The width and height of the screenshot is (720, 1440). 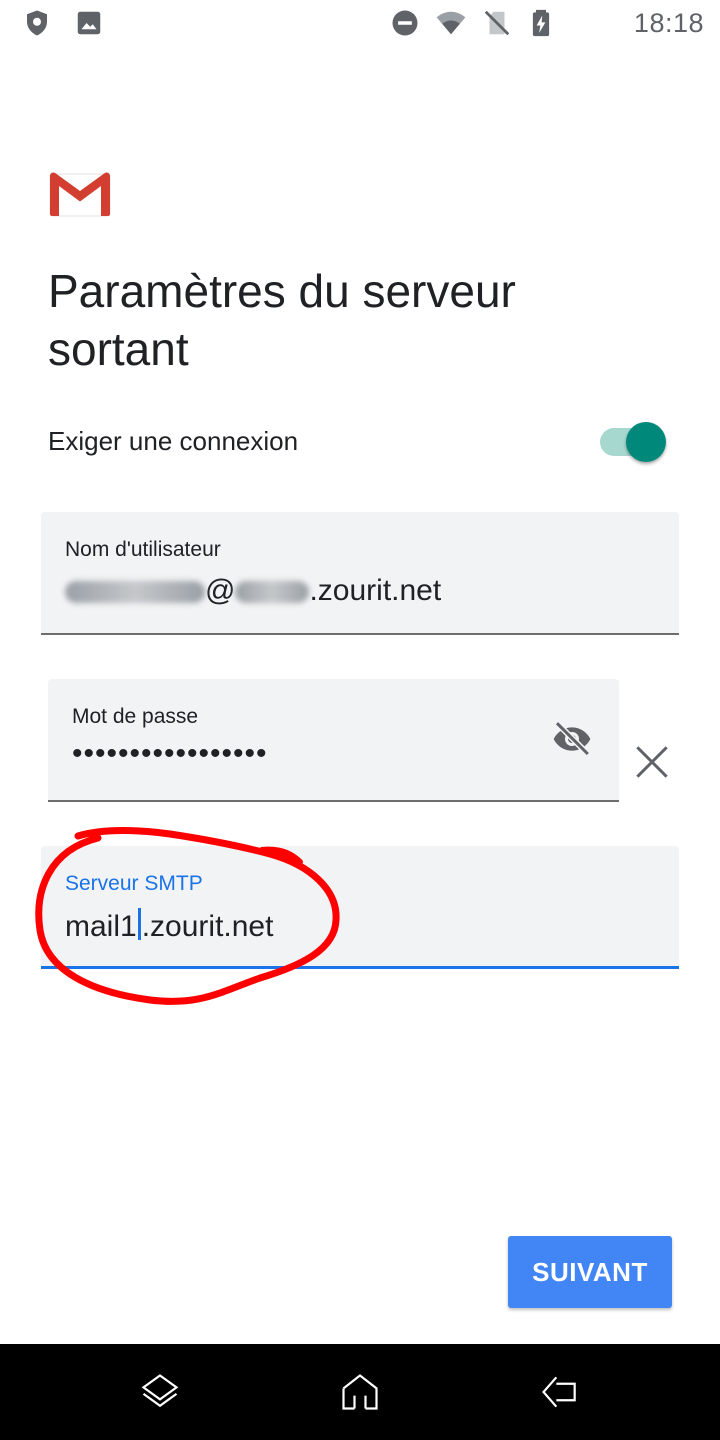 What do you see at coordinates (160, 1392) in the screenshot?
I see `recents-icon` at bounding box center [160, 1392].